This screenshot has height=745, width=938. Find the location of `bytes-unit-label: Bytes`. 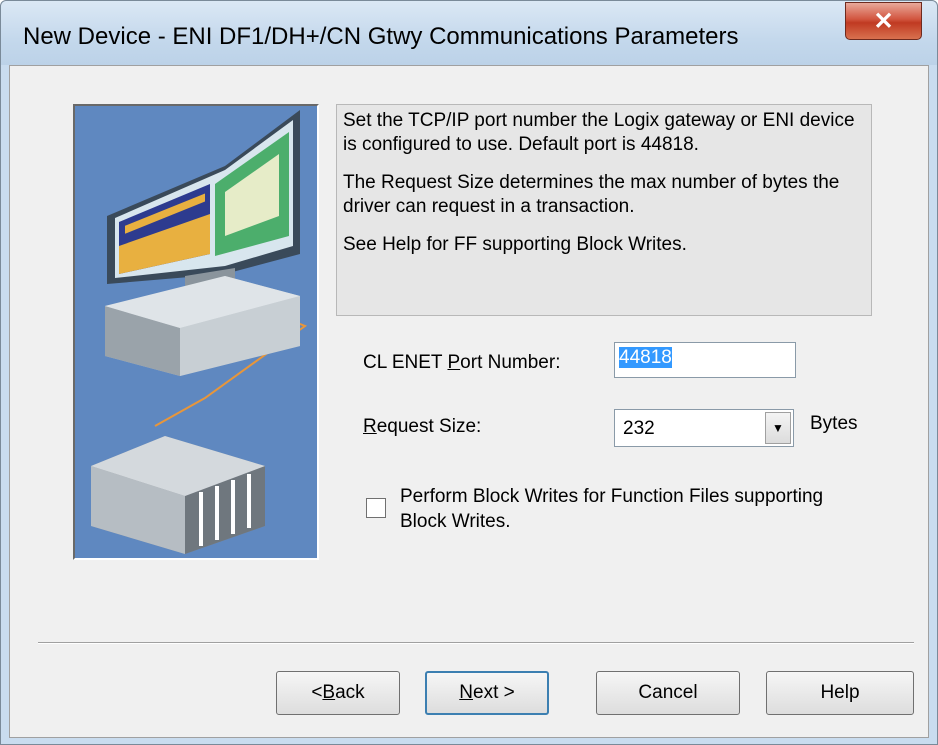

bytes-unit-label: Bytes is located at coordinates (834, 423).